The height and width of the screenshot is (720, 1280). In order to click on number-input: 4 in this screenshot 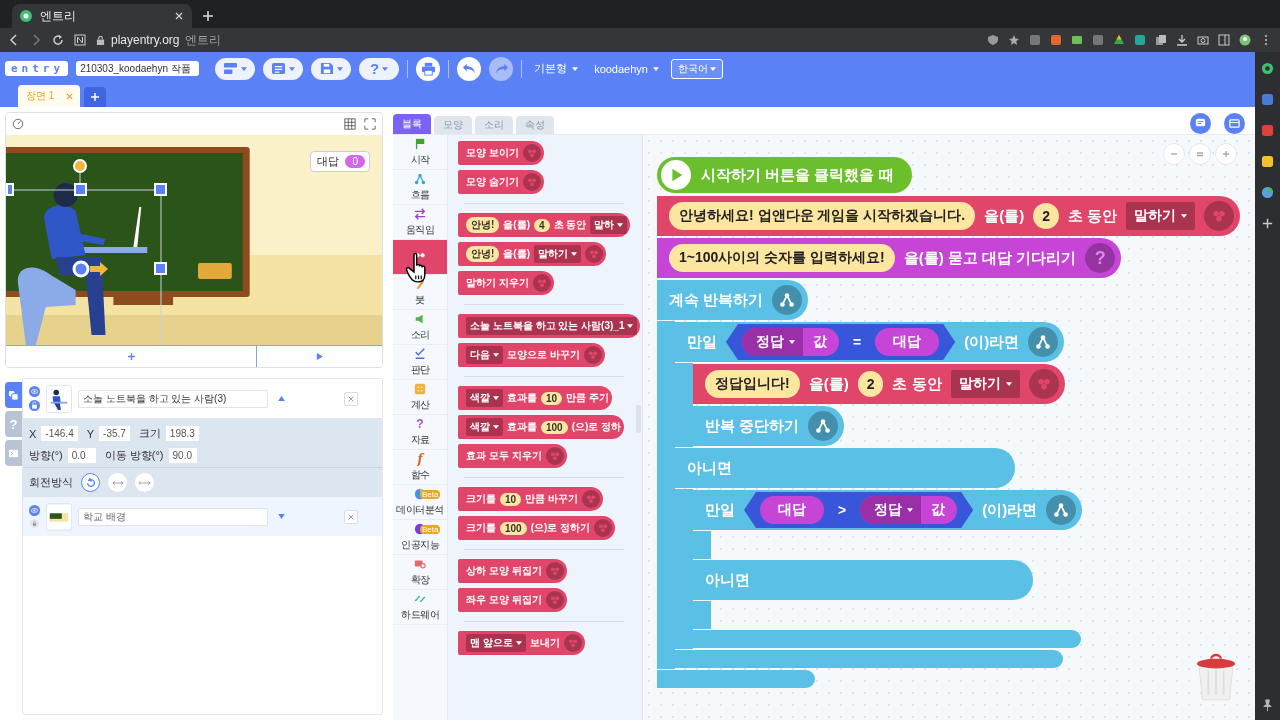, I will do `click(542, 225)`.